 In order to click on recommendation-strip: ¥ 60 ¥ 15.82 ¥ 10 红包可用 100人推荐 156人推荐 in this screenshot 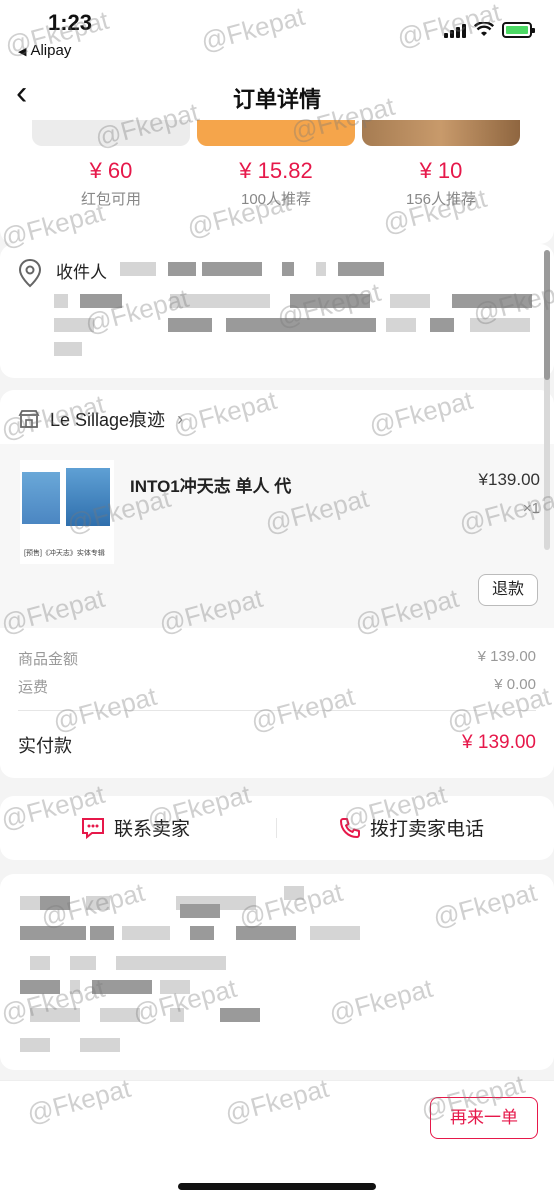, I will do `click(277, 182)`.